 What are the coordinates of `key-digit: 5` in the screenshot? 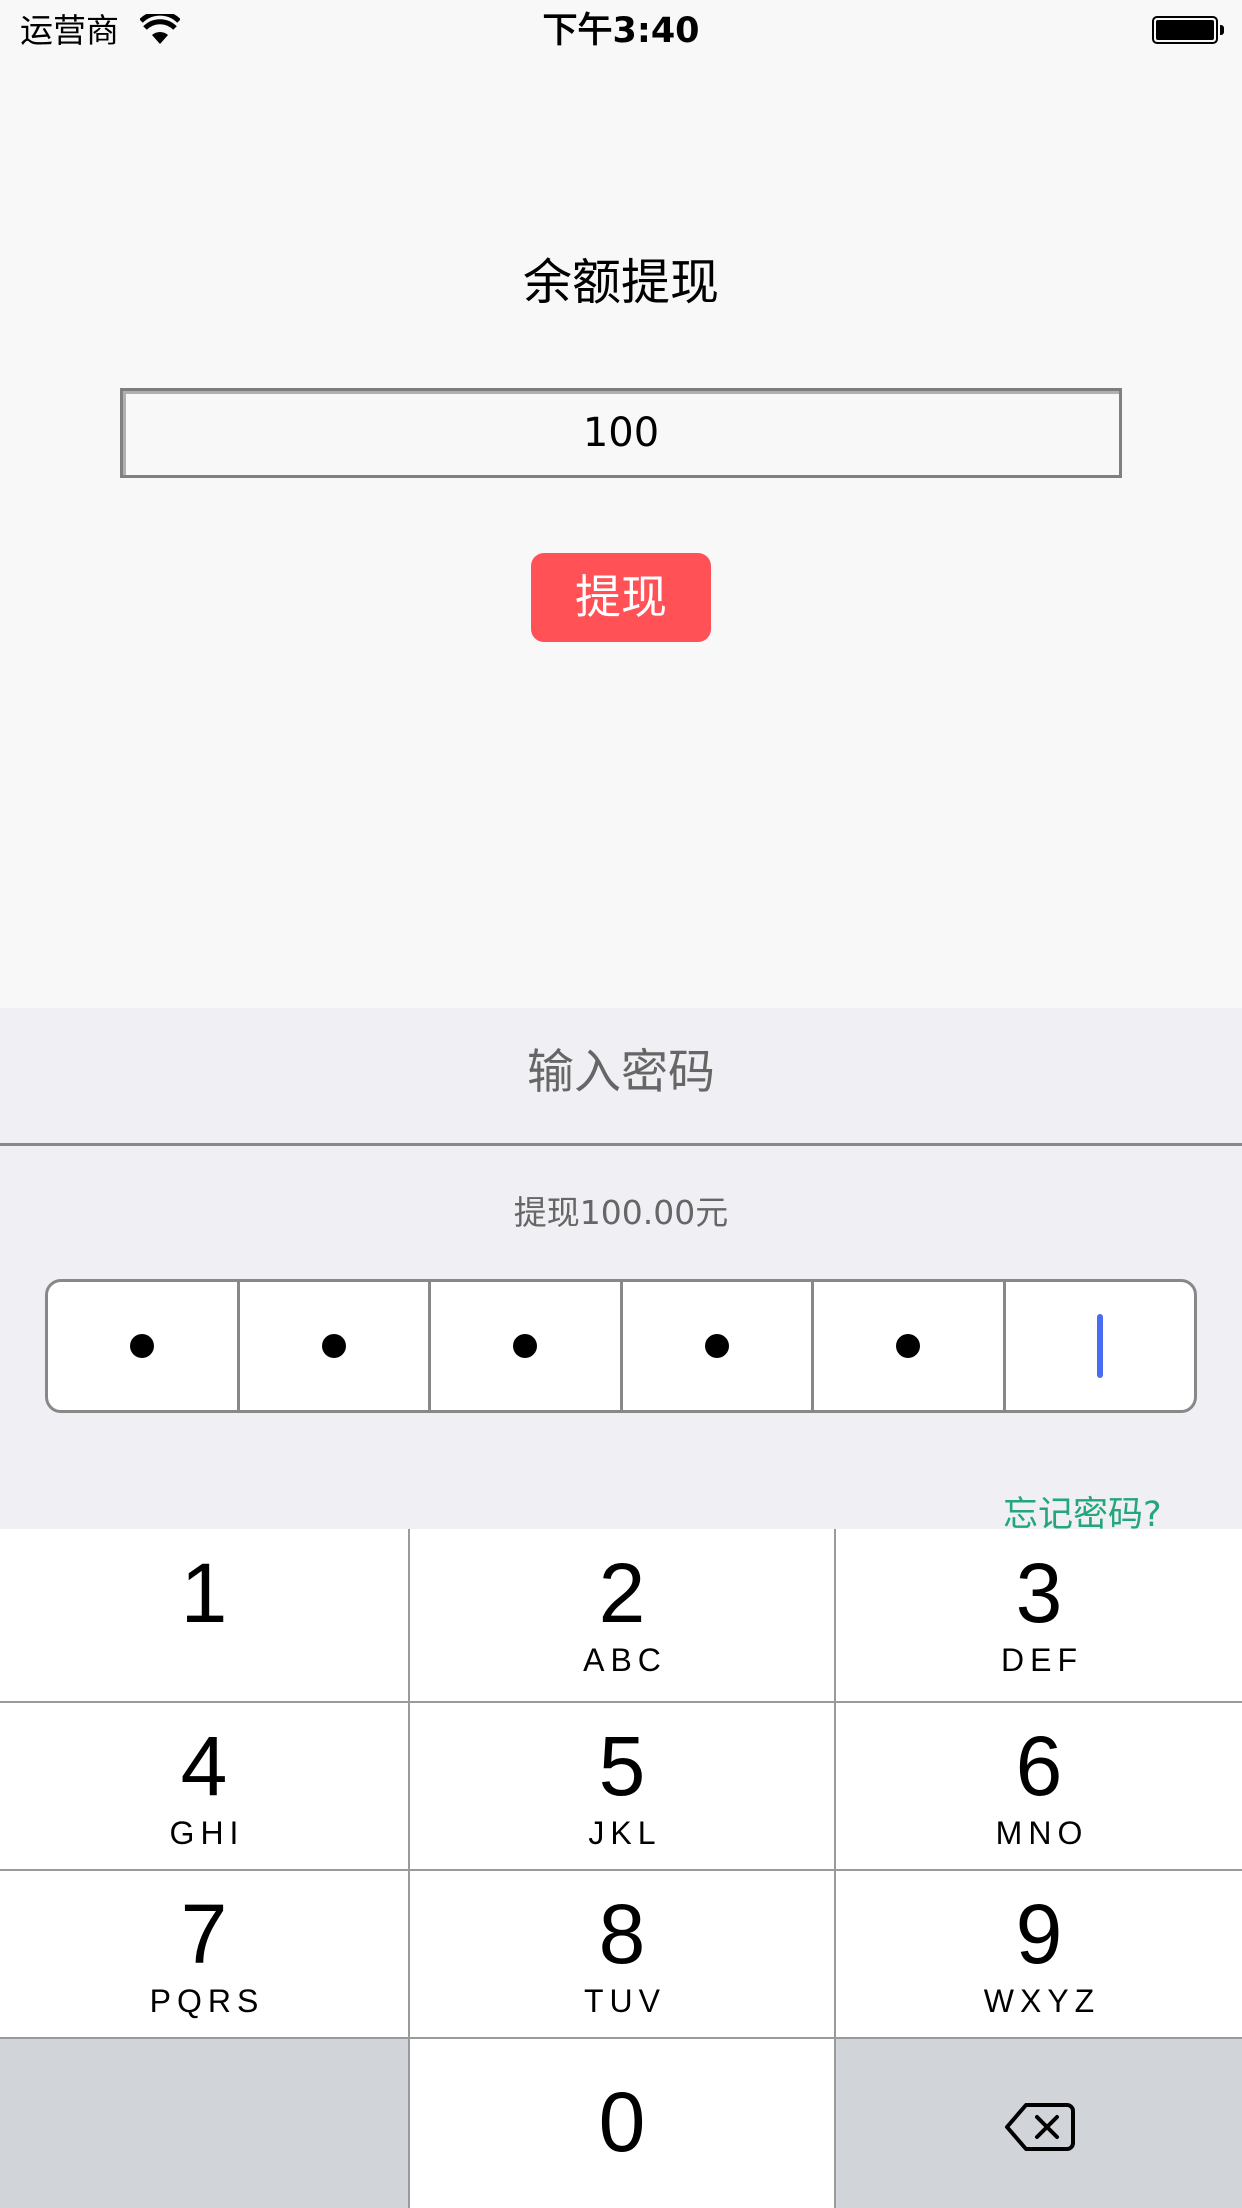 It's located at (622, 1766).